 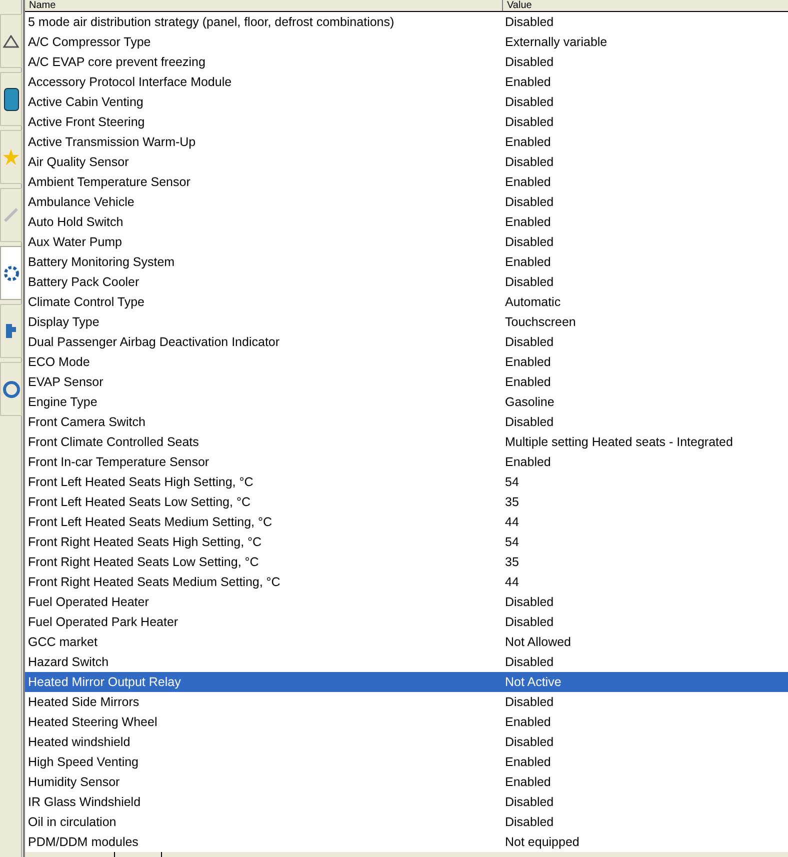 What do you see at coordinates (406, 302) in the screenshot?
I see `table-row: Climate Control Type Automatic` at bounding box center [406, 302].